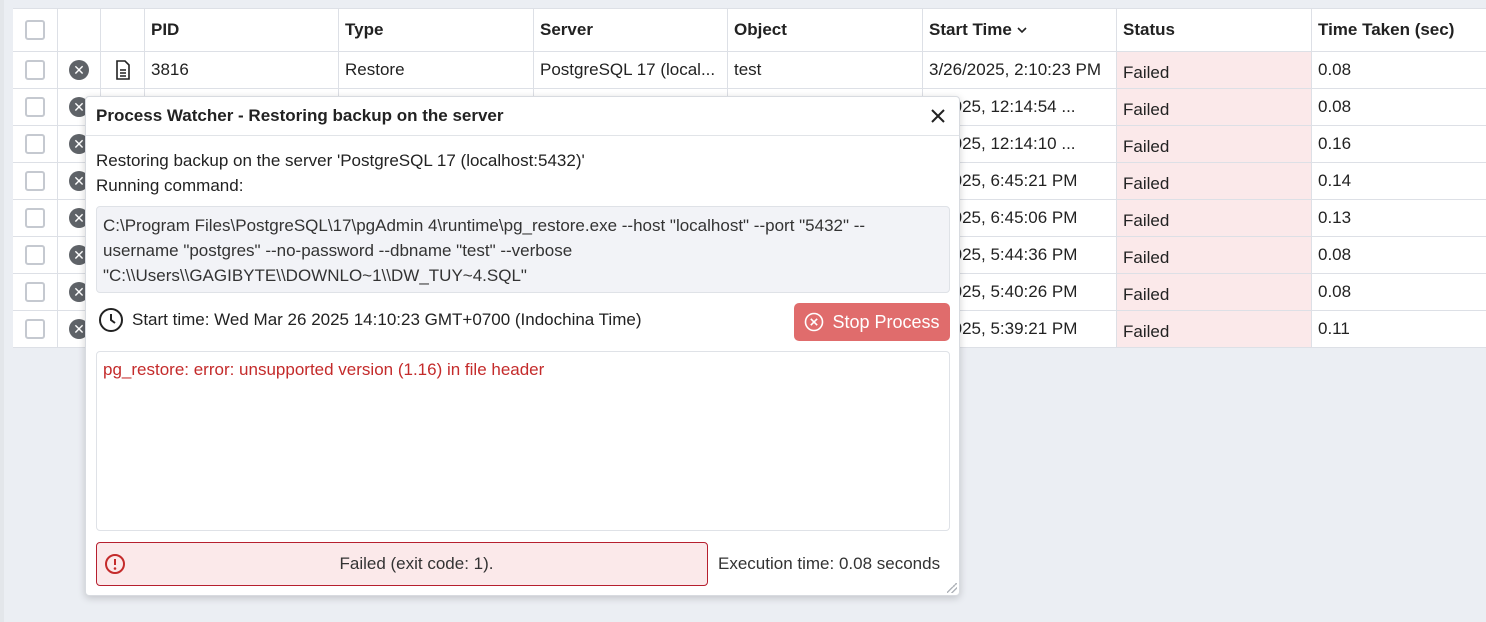 Image resolution: width=1486 pixels, height=622 pixels. I want to click on cell-type: Restore, so click(436, 70).